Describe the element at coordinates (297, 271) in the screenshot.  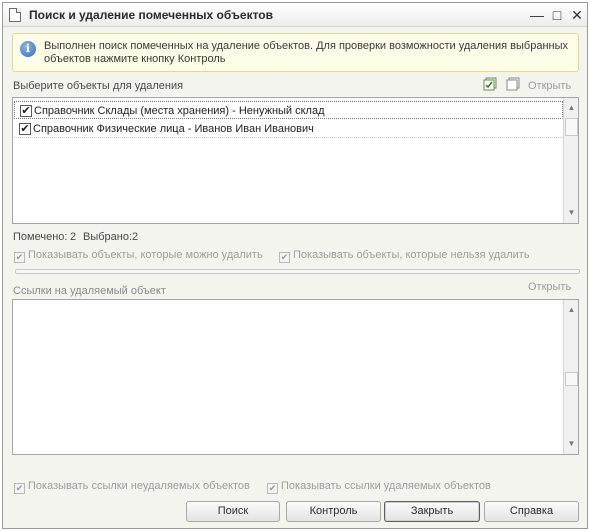
I see `progress-bar` at that location.